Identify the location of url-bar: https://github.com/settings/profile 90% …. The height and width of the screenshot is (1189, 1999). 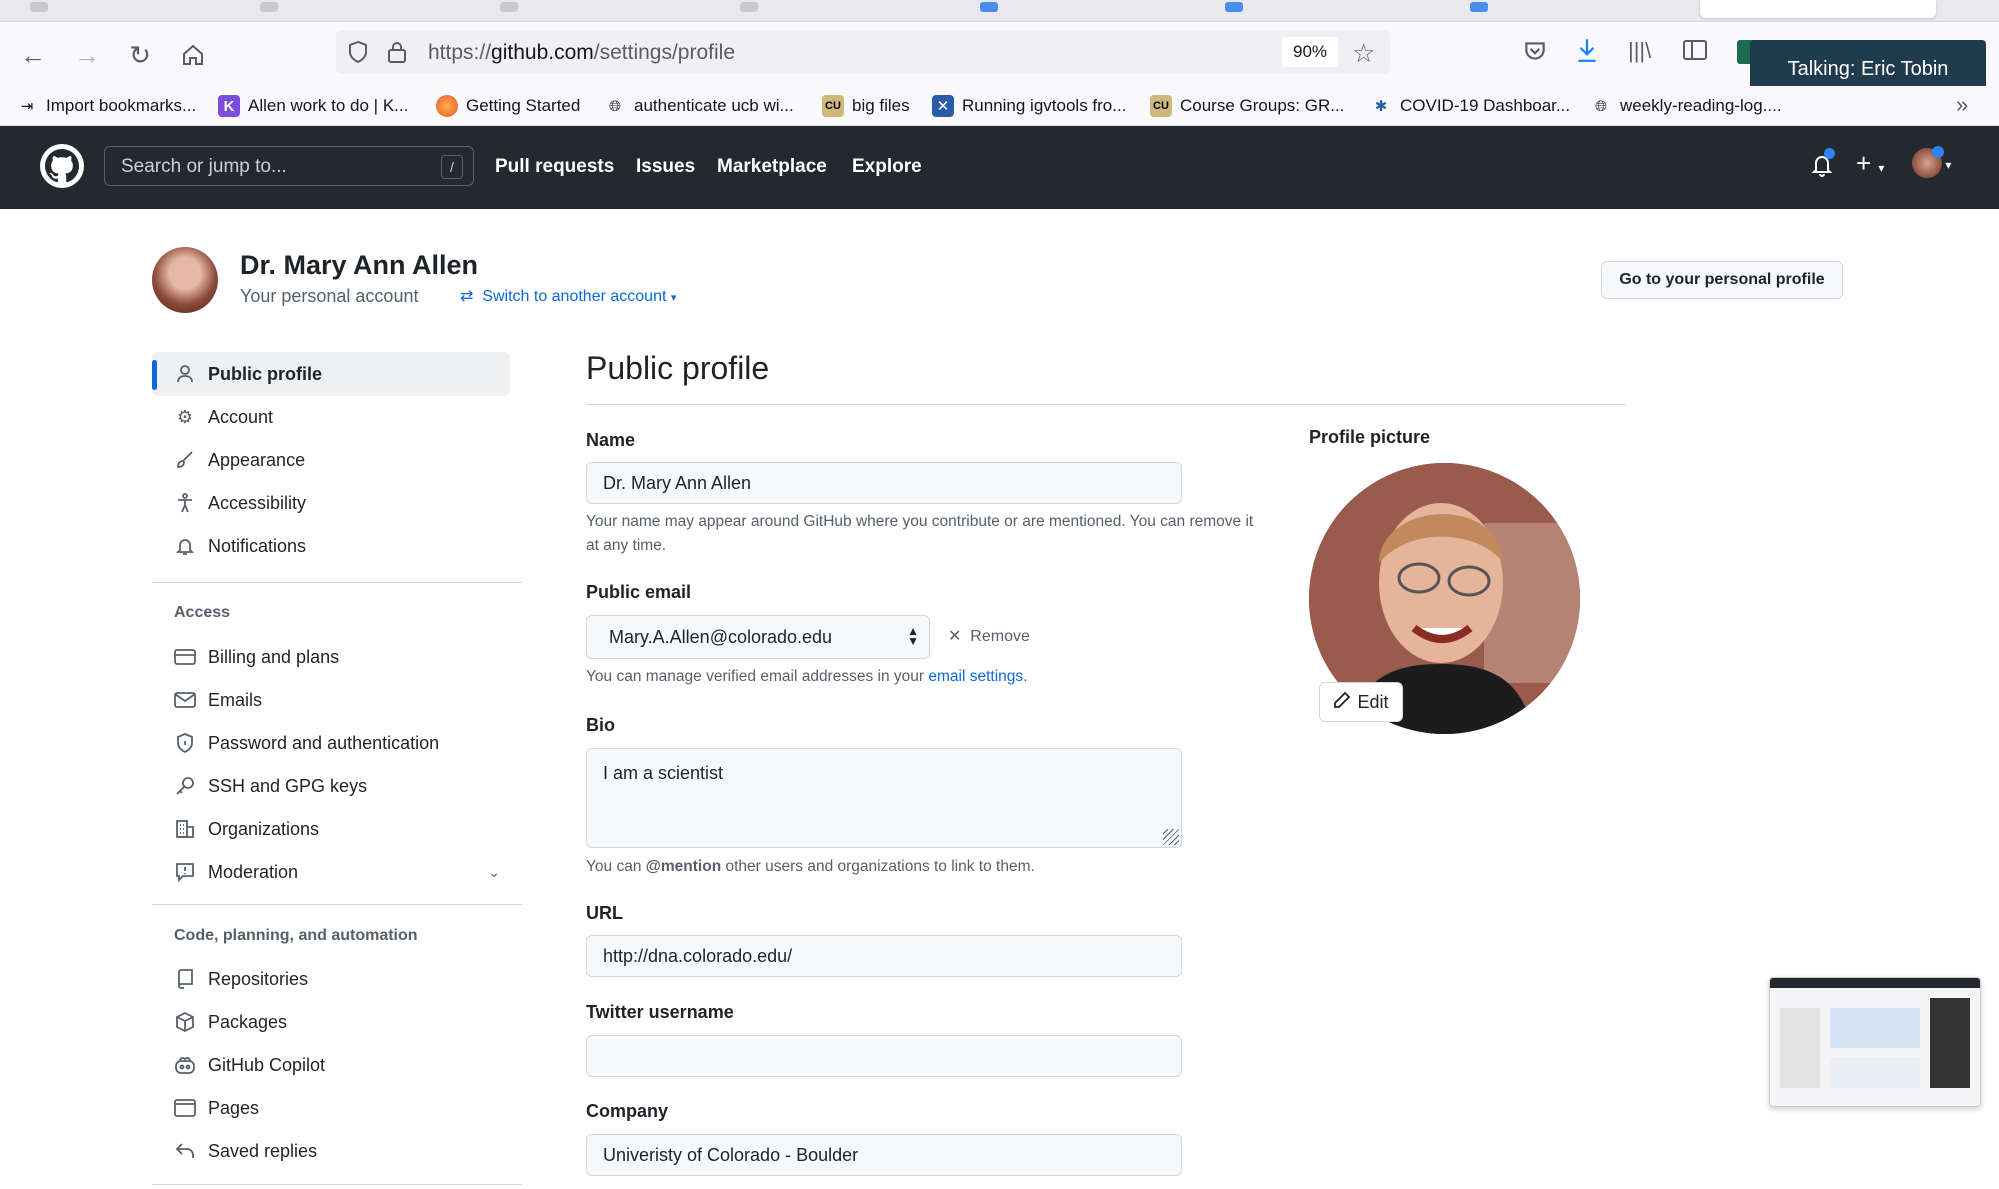
(863, 52).